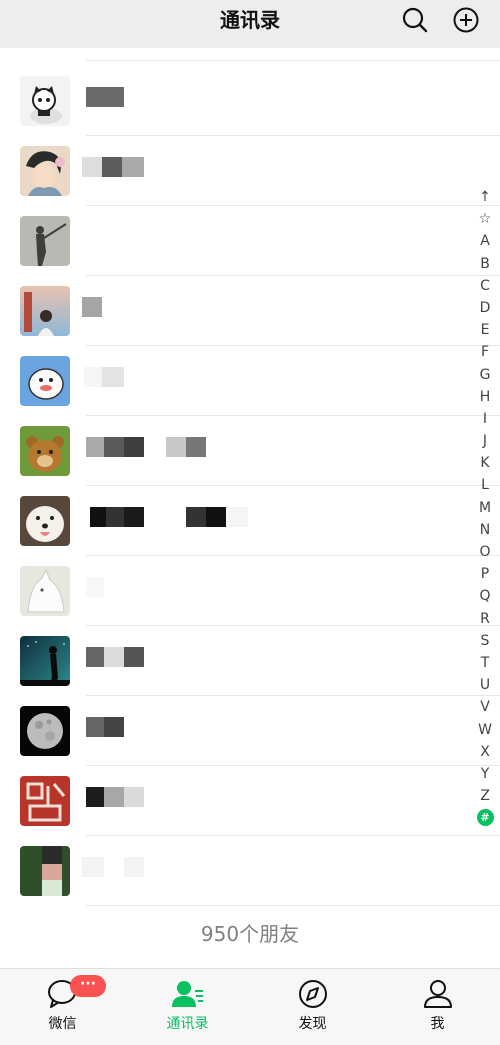 The image size is (500, 1045). Describe the element at coordinates (313, 994) in the screenshot. I see `compass-icon` at that location.